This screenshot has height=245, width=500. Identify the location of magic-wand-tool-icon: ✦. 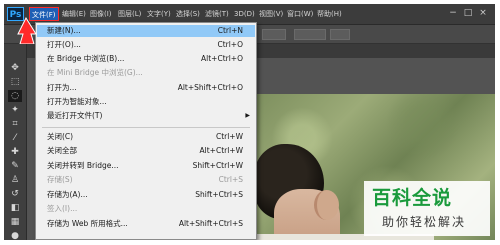
(15, 110).